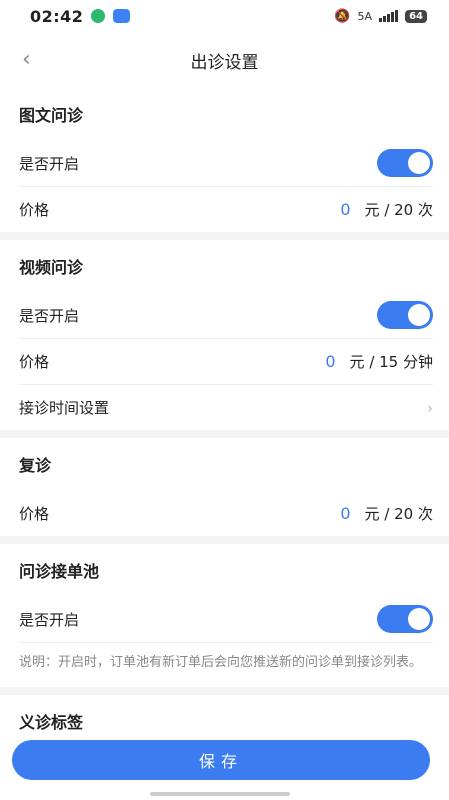  I want to click on nav-bar: ‹ 出诊设置, so click(224, 60).